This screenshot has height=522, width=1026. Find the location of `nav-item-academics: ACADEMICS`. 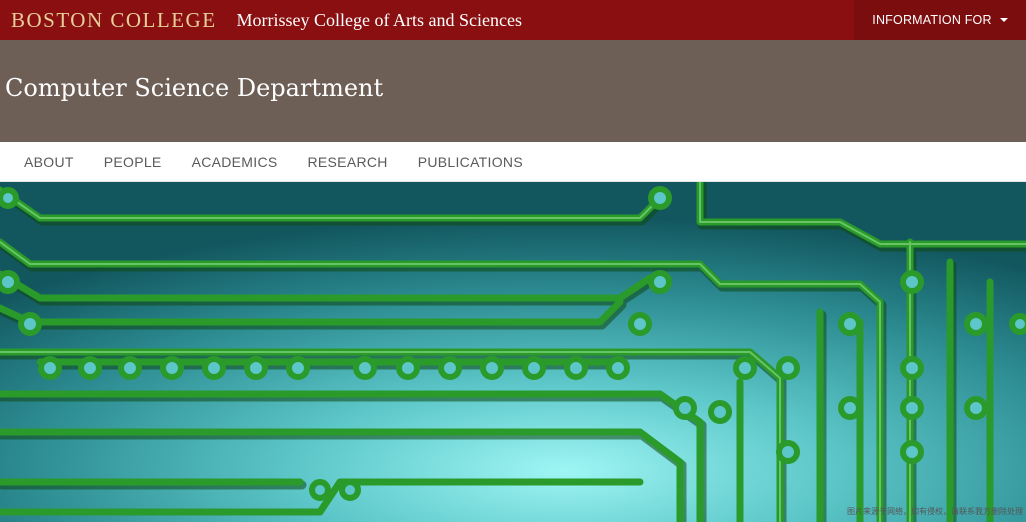

nav-item-academics: ACADEMICS is located at coordinates (235, 162).